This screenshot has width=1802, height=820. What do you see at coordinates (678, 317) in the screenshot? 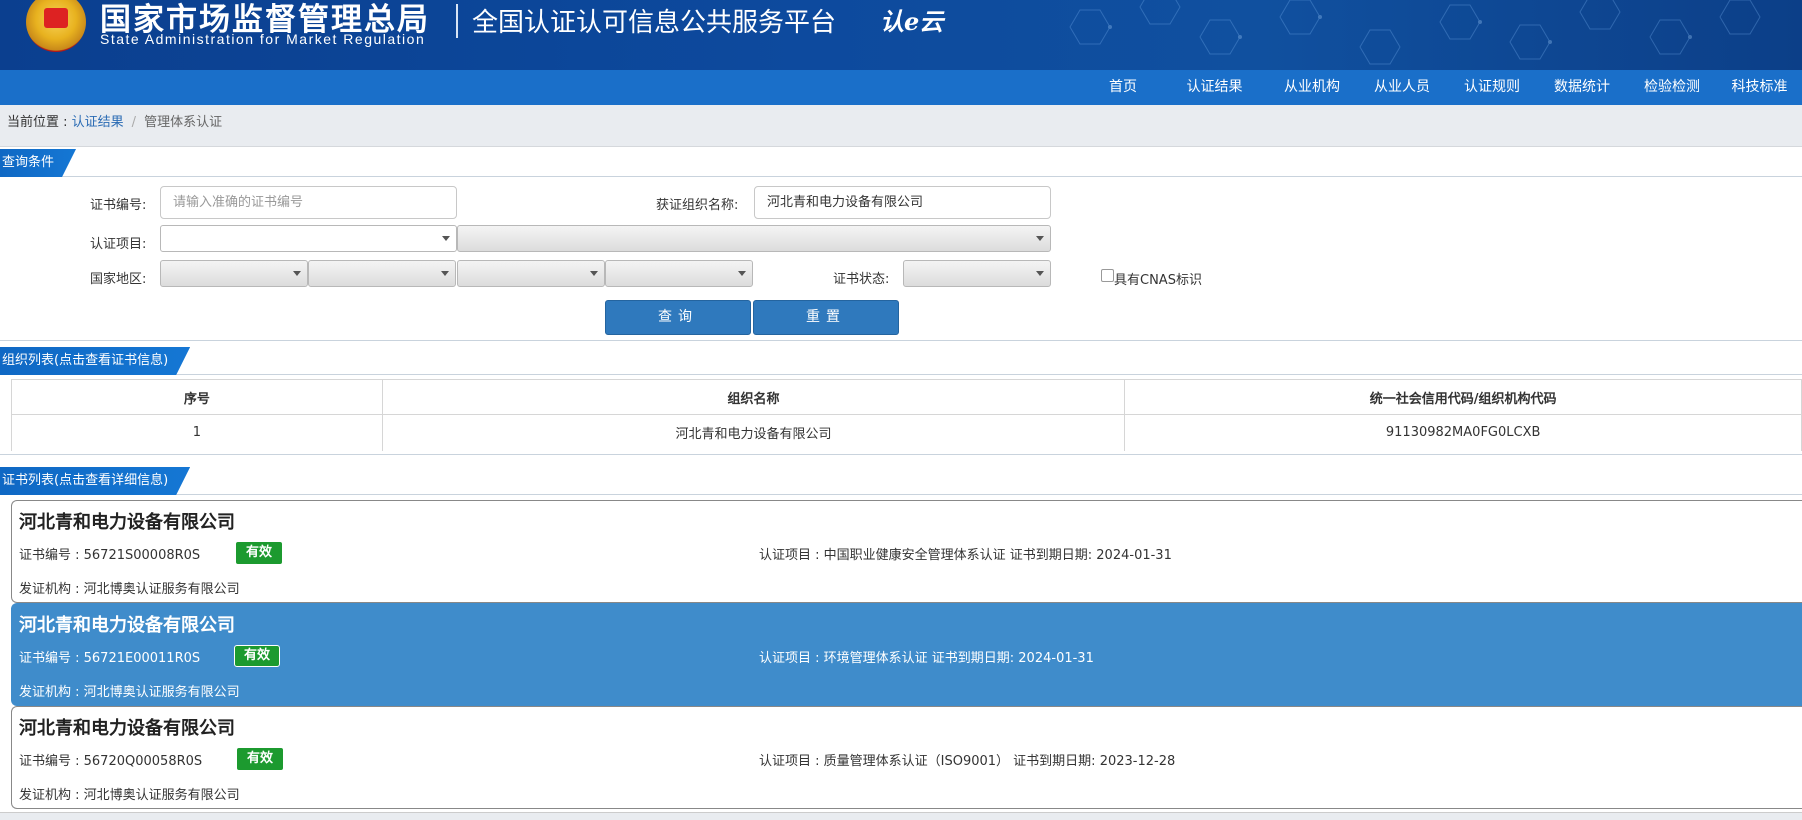
I see `search-button: 查询` at bounding box center [678, 317].